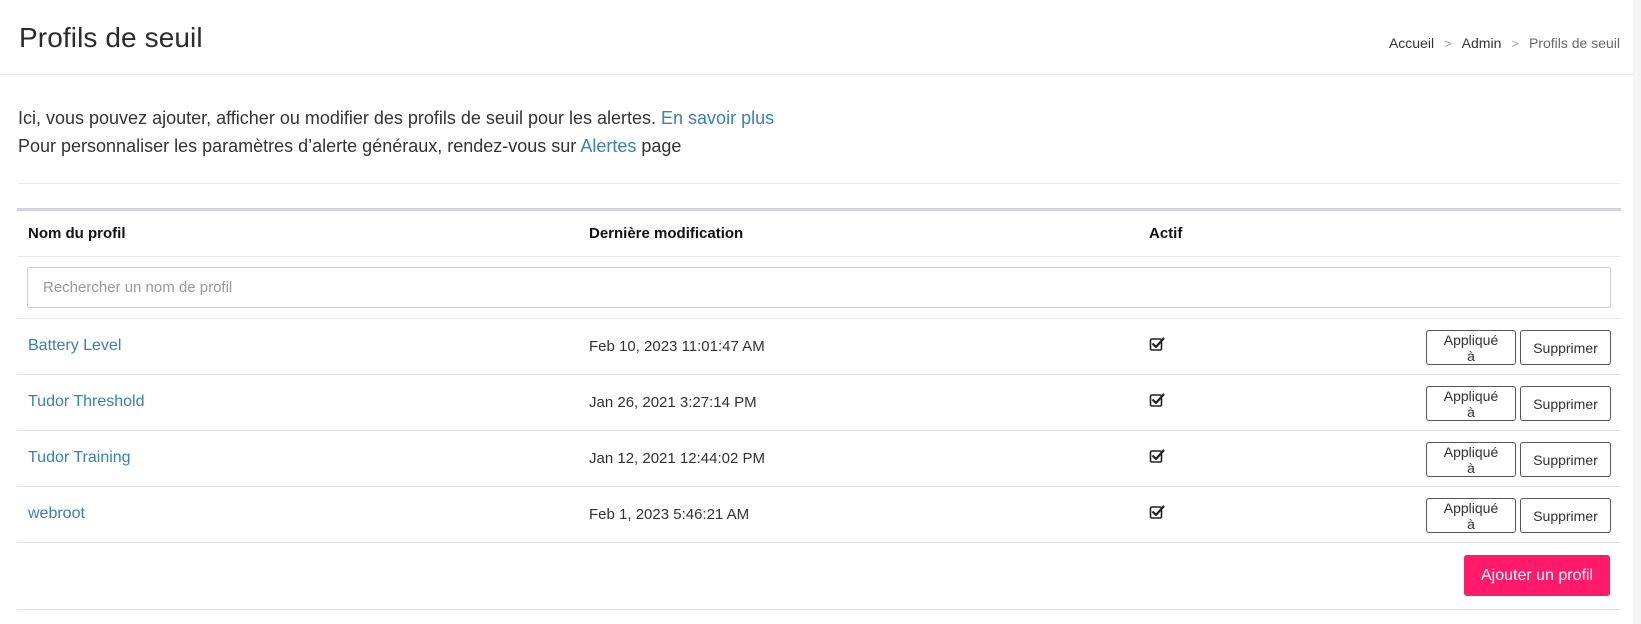 The width and height of the screenshot is (1641, 624). I want to click on divider, so click(819, 183).